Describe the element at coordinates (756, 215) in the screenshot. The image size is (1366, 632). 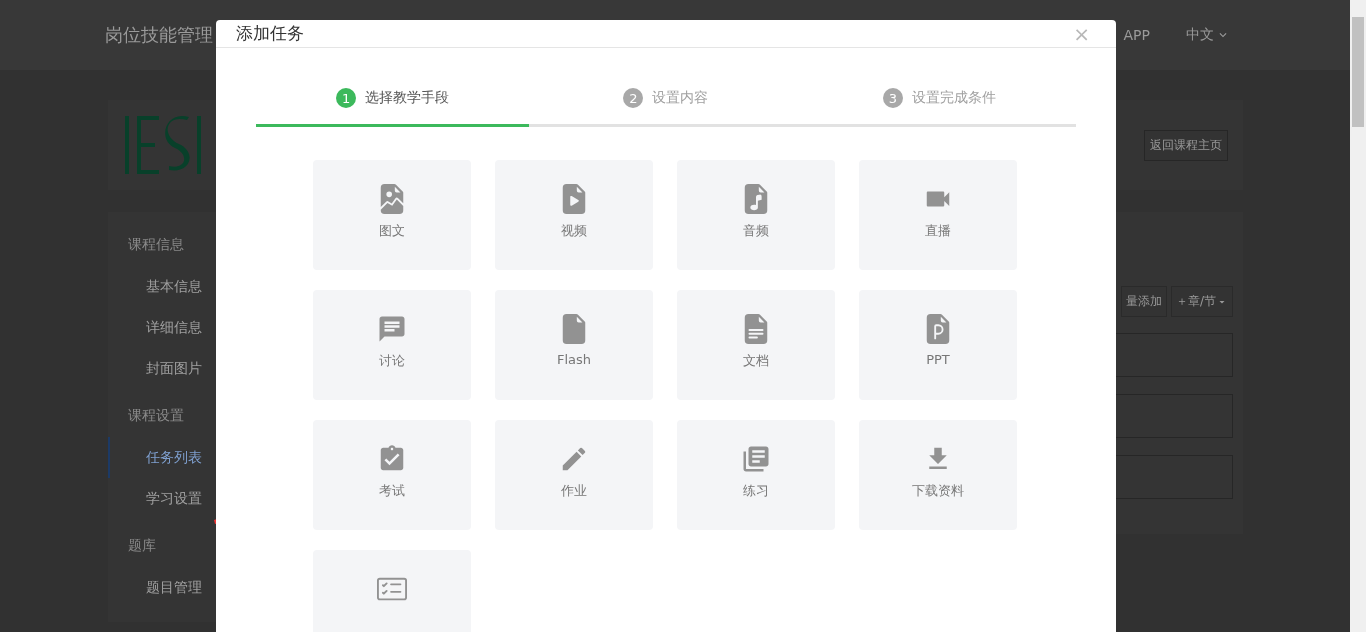
I see `task-type-card: 音频` at that location.